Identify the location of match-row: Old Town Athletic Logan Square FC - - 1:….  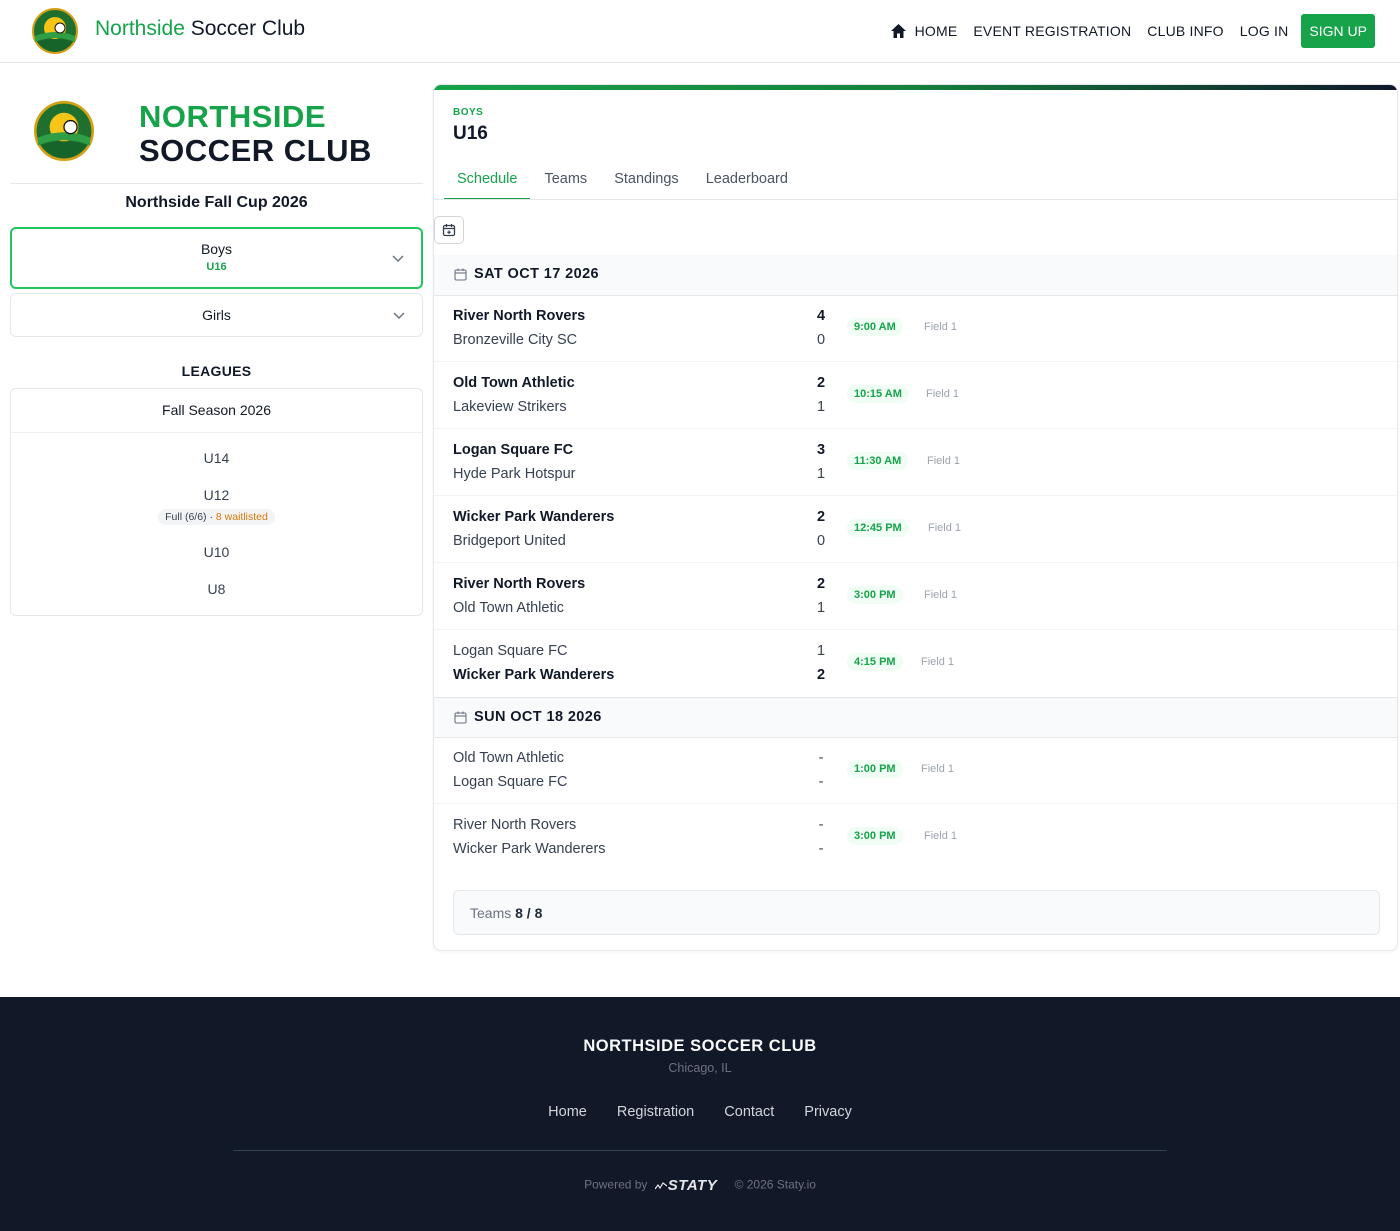
(915, 770).